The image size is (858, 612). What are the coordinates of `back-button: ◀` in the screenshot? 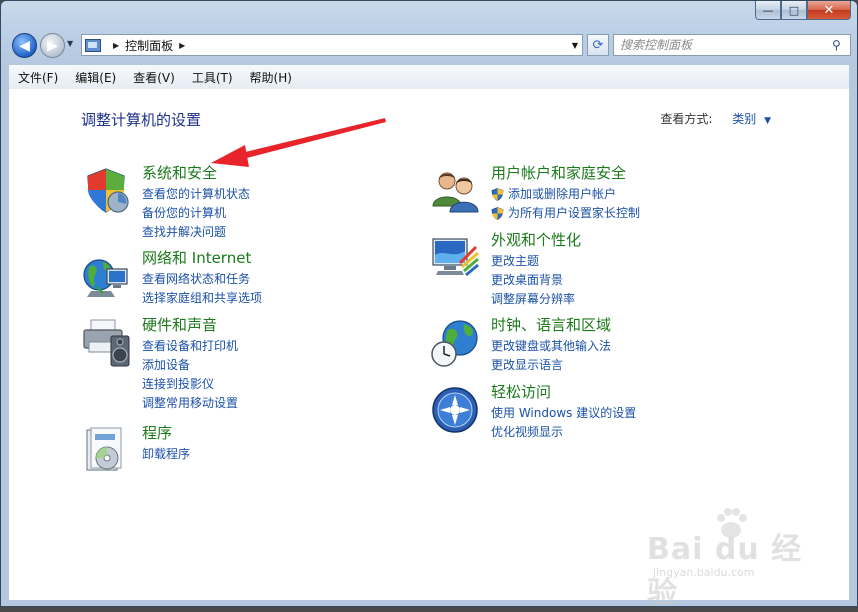 It's located at (24, 45).